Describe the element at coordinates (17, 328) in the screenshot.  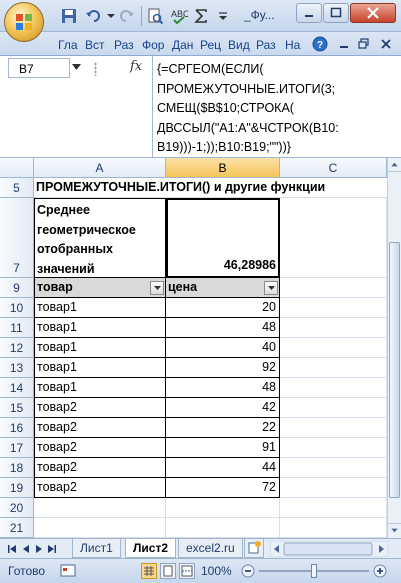
I see `row-header: 11` at that location.